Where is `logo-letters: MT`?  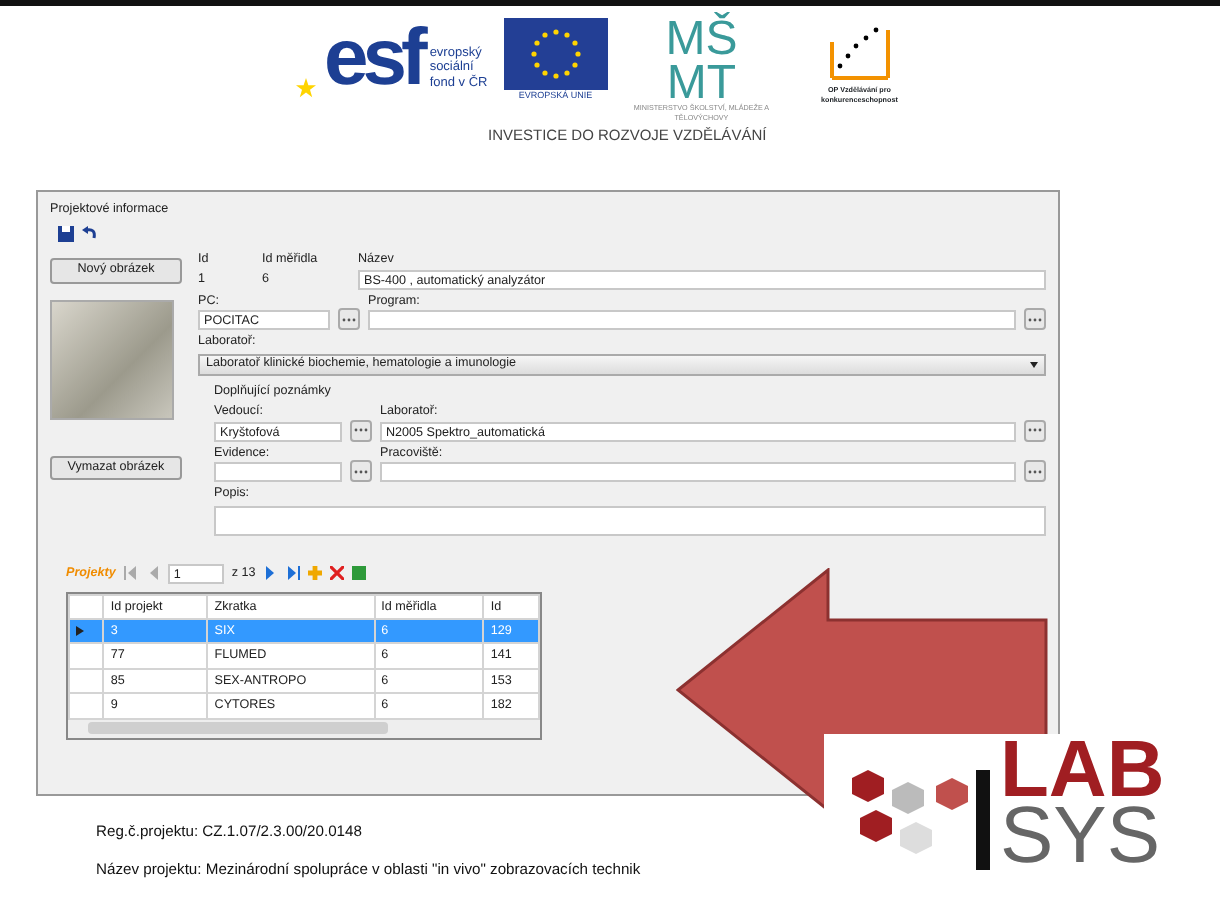
logo-letters: MT is located at coordinates (701, 83).